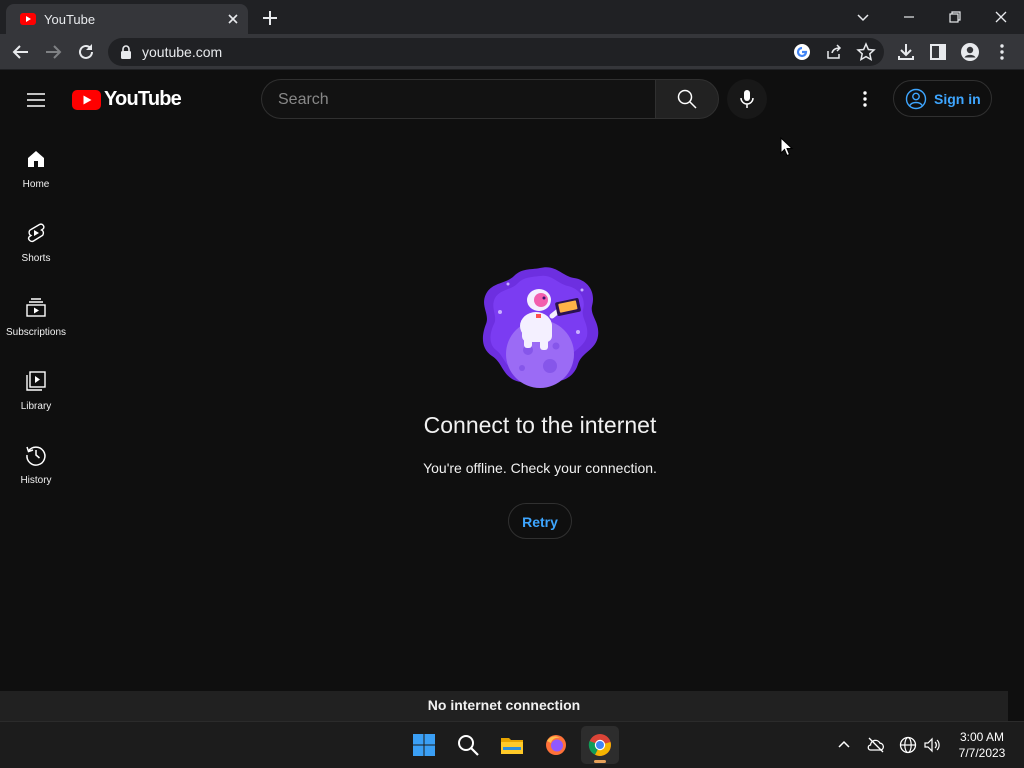 Image resolution: width=1024 pixels, height=768 pixels. I want to click on network-globe-icon, so click(908, 745).